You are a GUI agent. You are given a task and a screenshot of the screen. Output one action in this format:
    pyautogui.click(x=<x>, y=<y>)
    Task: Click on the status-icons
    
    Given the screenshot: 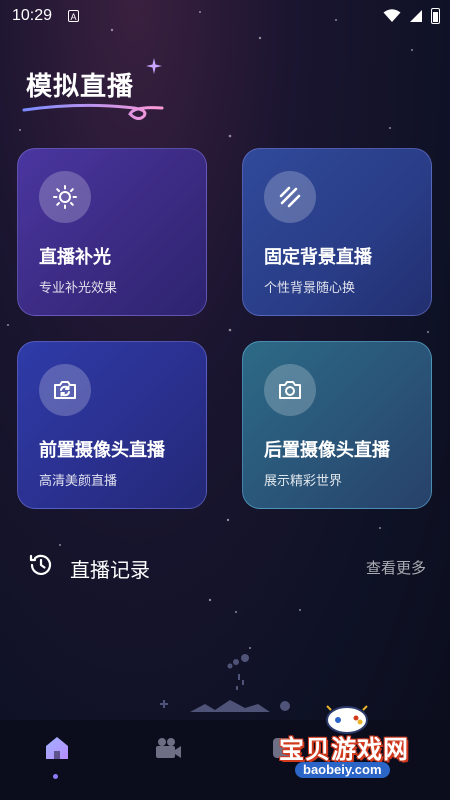 What is the action you would take?
    pyautogui.click(x=411, y=16)
    